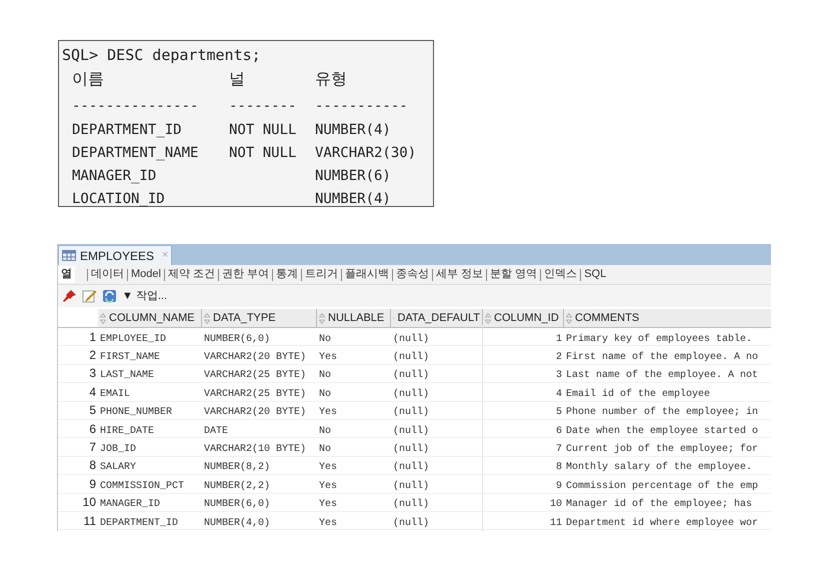 This screenshot has width=837, height=569. I want to click on column-name-cell: DEPARTMENT_ID, so click(139, 523).